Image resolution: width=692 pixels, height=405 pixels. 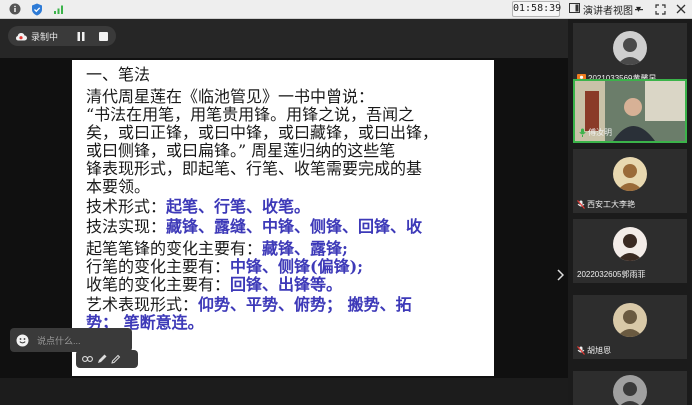 What do you see at coordinates (174, 248) in the screenshot?
I see `slide-text: 起笔笔锋的变化主要有：` at bounding box center [174, 248].